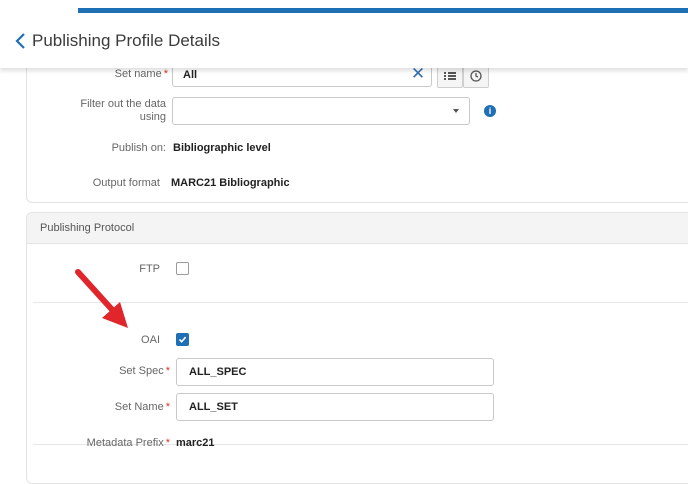  Describe the element at coordinates (335, 407) in the screenshot. I see `set-name-protocol-input: ALL_SET` at that location.